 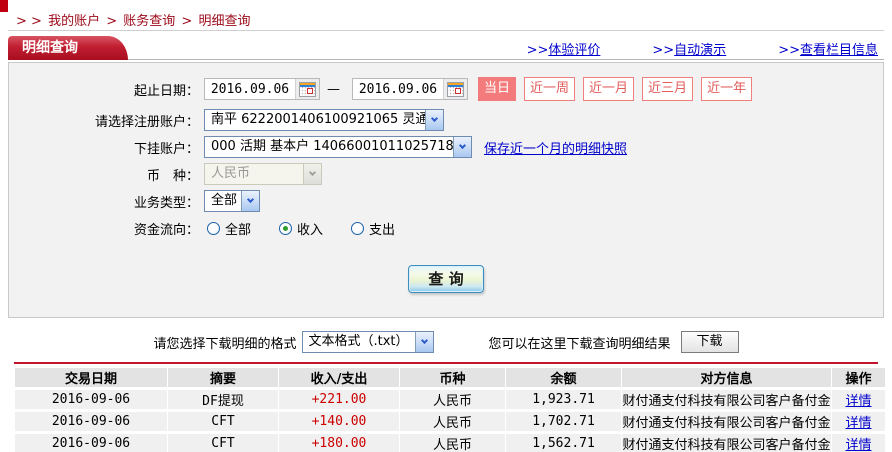 I want to click on tab-row: 明细查询 >>体验评价 >>自动演示 >>查看栏目信息, so click(x=446, y=48).